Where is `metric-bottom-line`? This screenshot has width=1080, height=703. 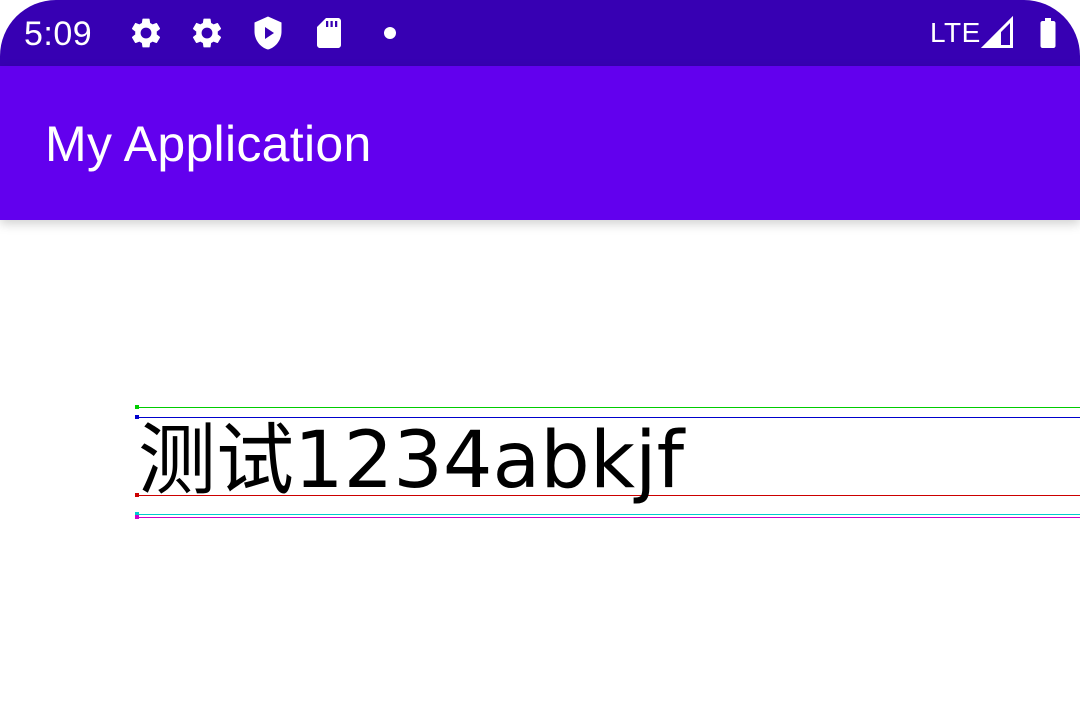 metric-bottom-line is located at coordinates (608, 517).